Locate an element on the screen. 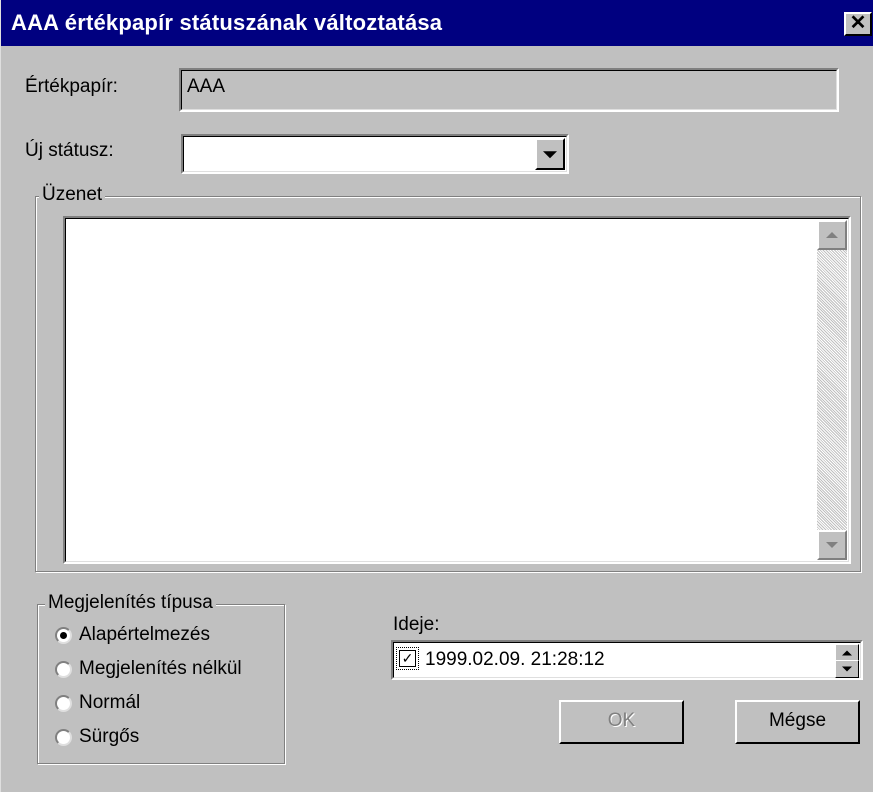 The width and height of the screenshot is (873, 792). scroll-down-button is located at coordinates (832, 545).